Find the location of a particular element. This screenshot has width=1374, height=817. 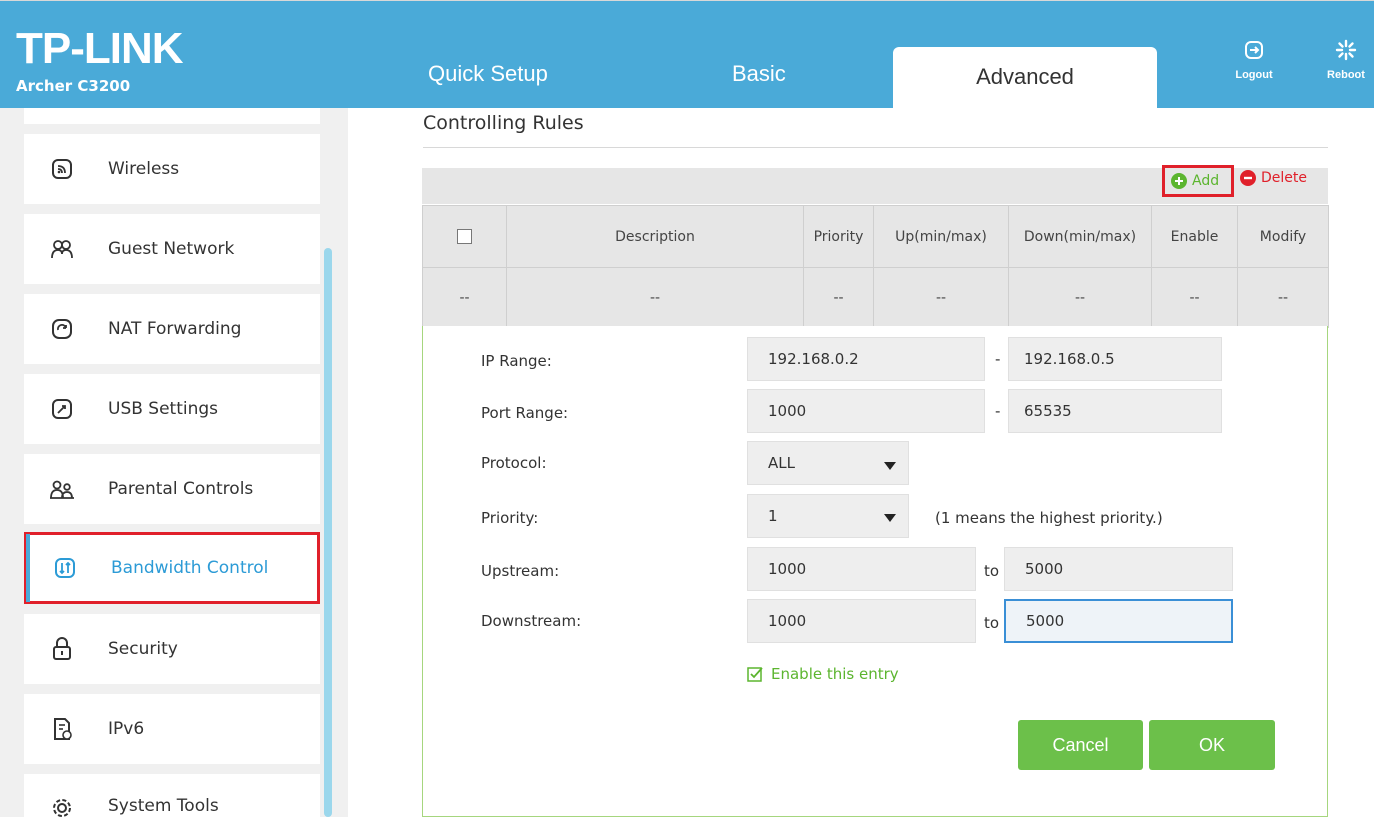

sidebar-item-usb-settings: USB Settings is located at coordinates (172, 409).